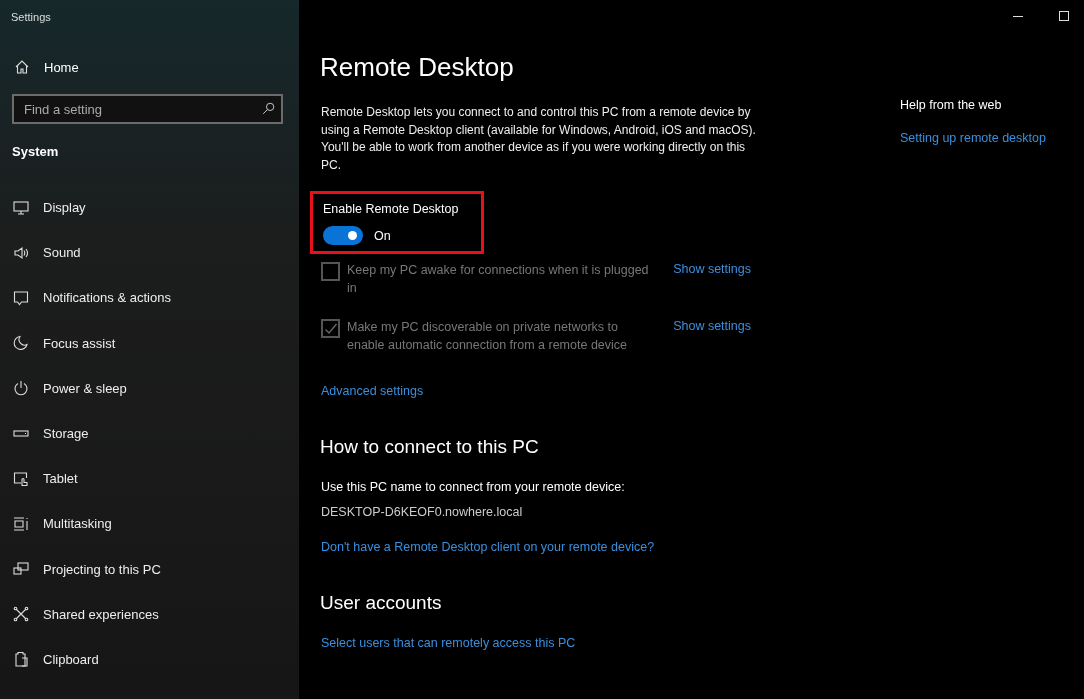  What do you see at coordinates (422, 512) in the screenshot?
I see `pc-name-text: DESKTOP-D6KEOF0.nowhere.local` at bounding box center [422, 512].